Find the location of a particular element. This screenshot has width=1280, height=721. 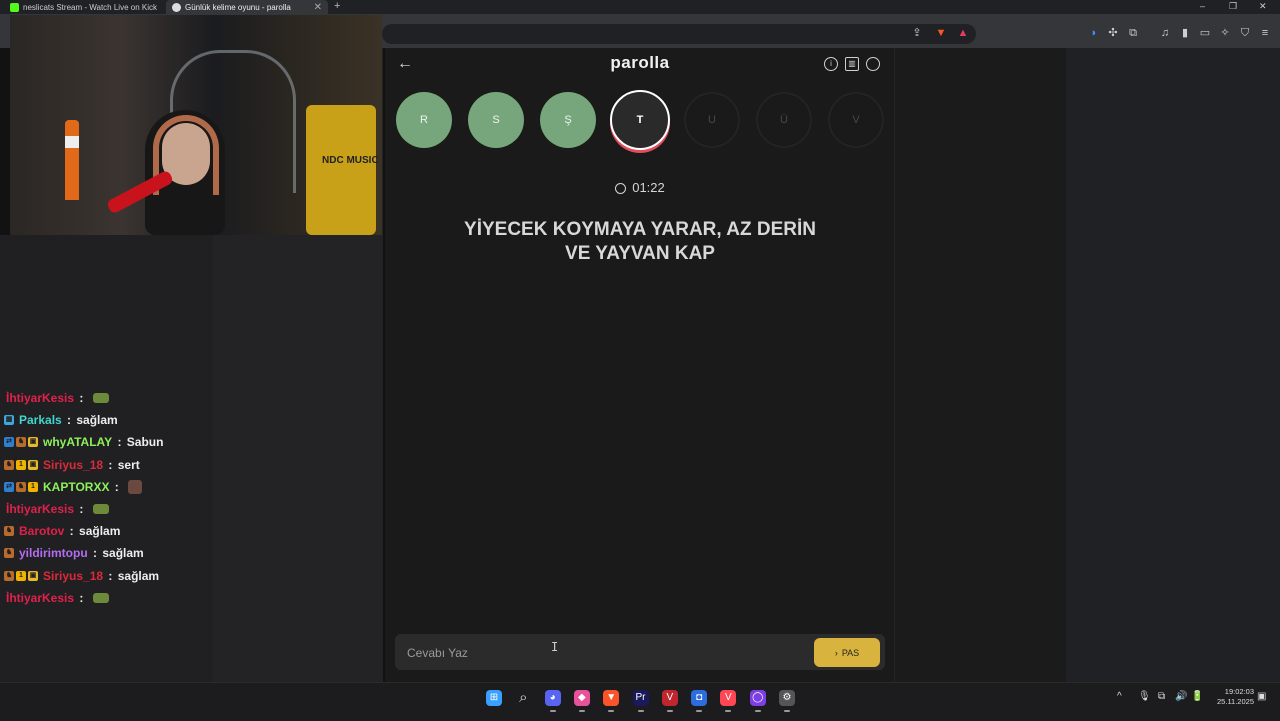

chat-message: ♞ Barotov : sağlam is located at coordinates (62, 531).